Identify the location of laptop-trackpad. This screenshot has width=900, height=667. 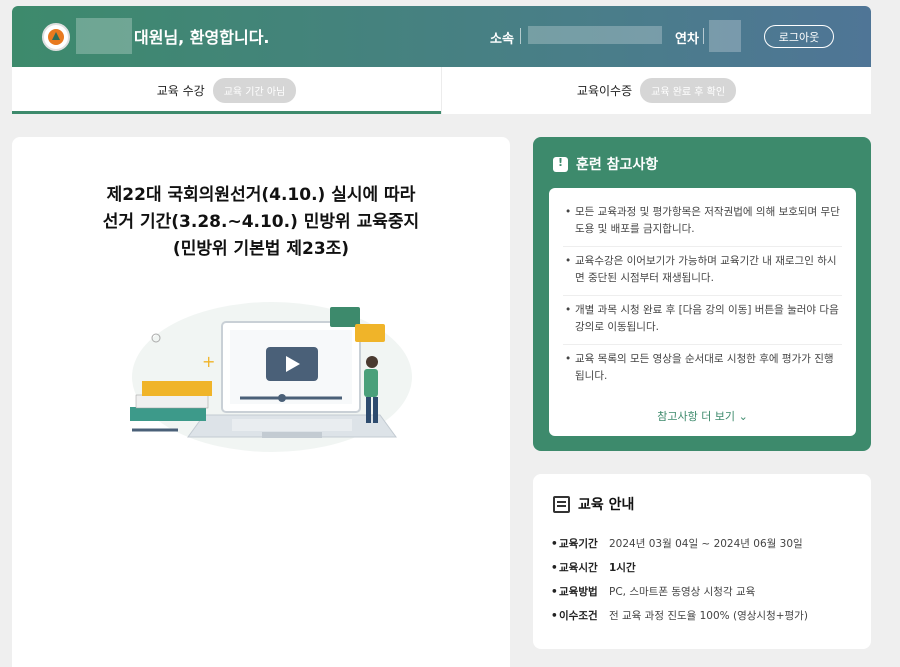
(292, 435).